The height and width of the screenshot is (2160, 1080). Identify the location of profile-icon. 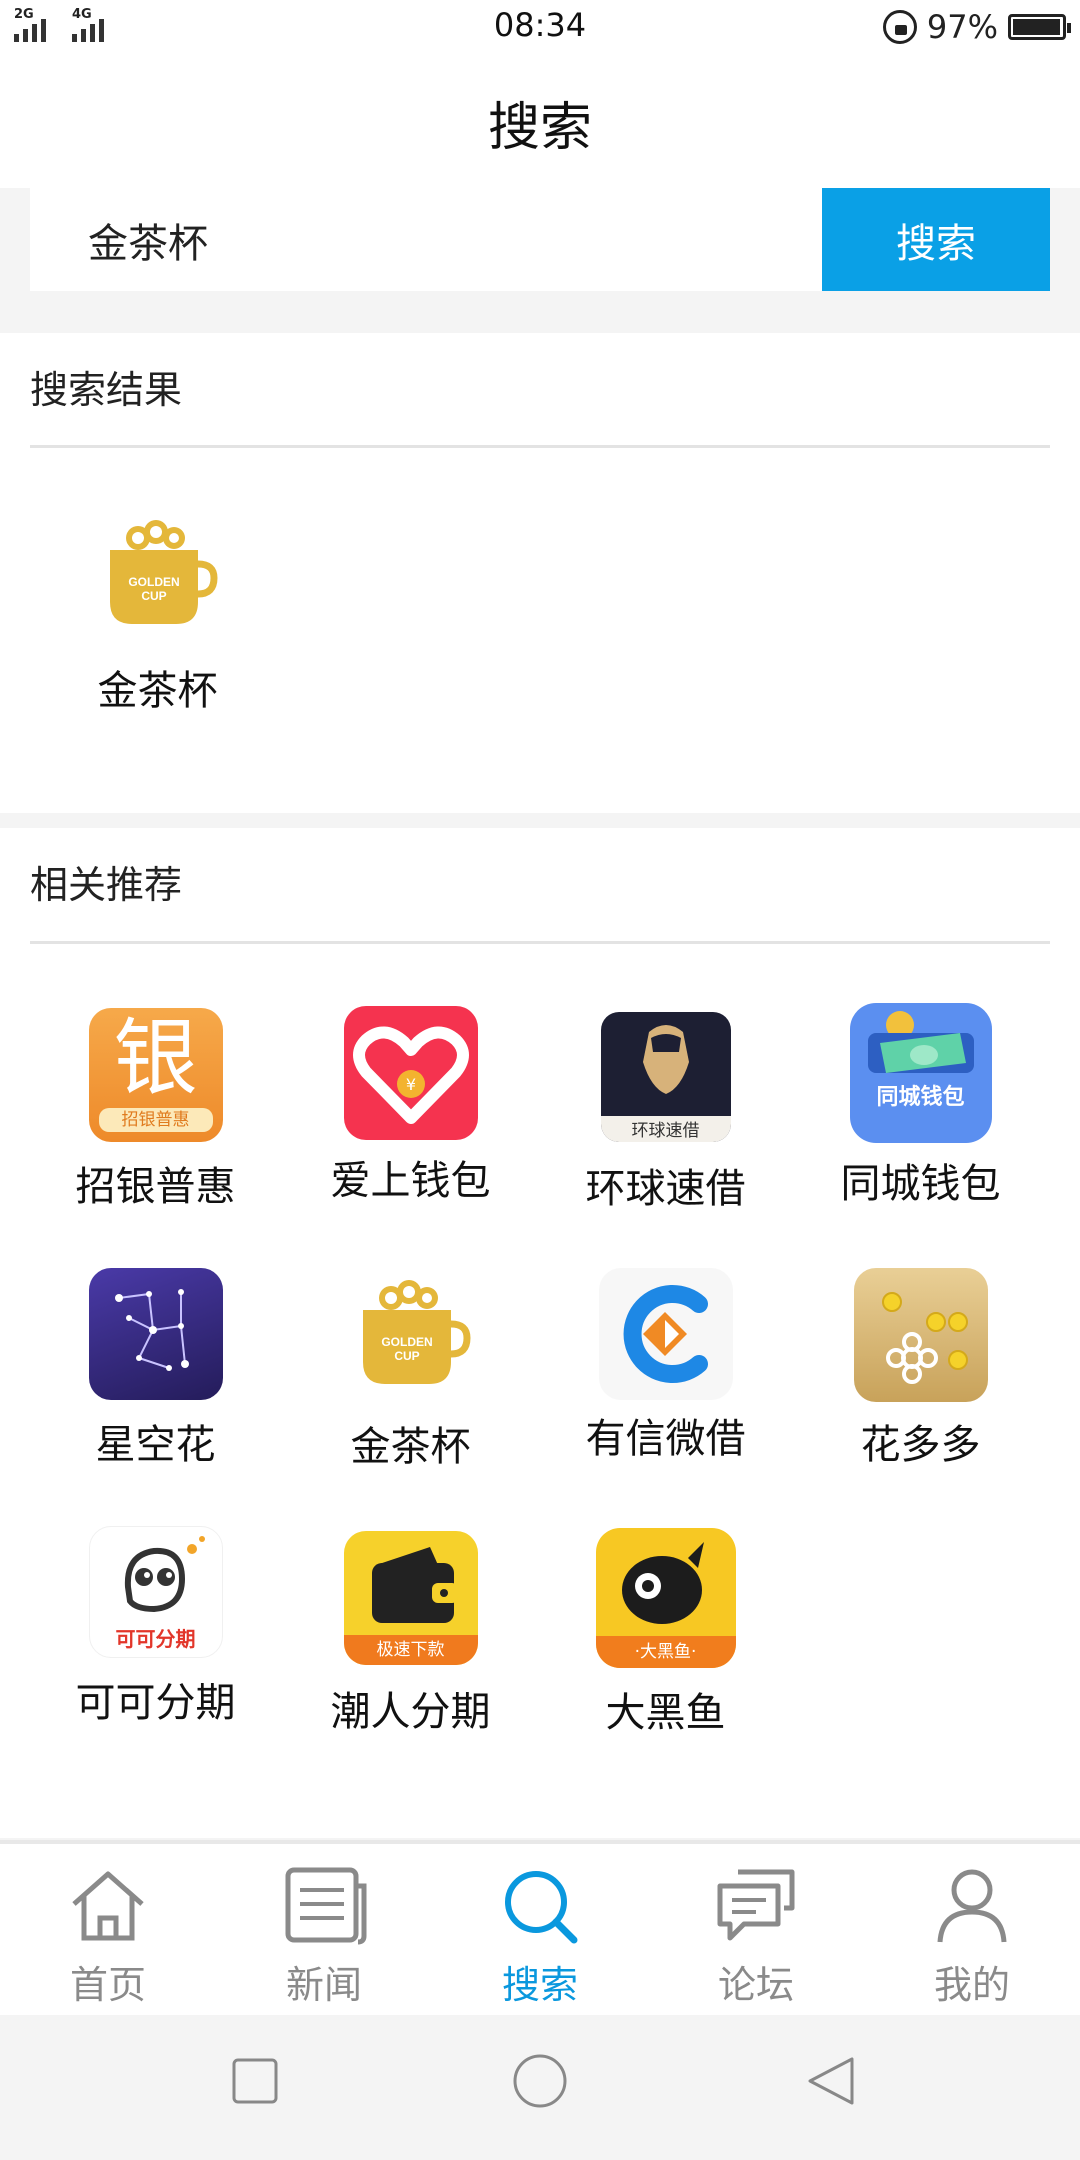
(972, 1906).